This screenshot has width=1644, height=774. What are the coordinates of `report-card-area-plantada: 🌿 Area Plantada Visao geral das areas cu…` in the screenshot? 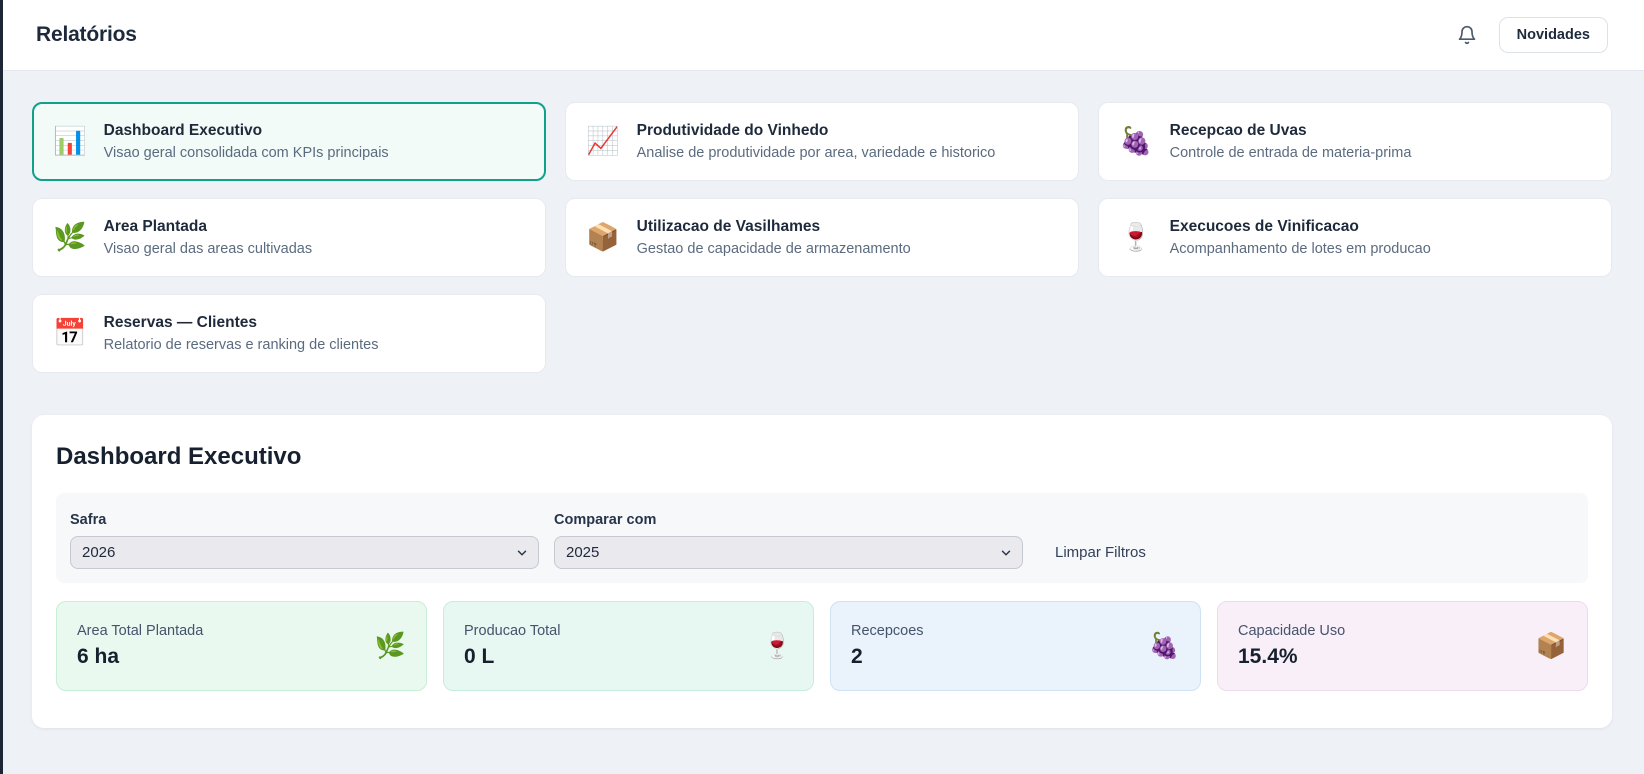 It's located at (289, 237).